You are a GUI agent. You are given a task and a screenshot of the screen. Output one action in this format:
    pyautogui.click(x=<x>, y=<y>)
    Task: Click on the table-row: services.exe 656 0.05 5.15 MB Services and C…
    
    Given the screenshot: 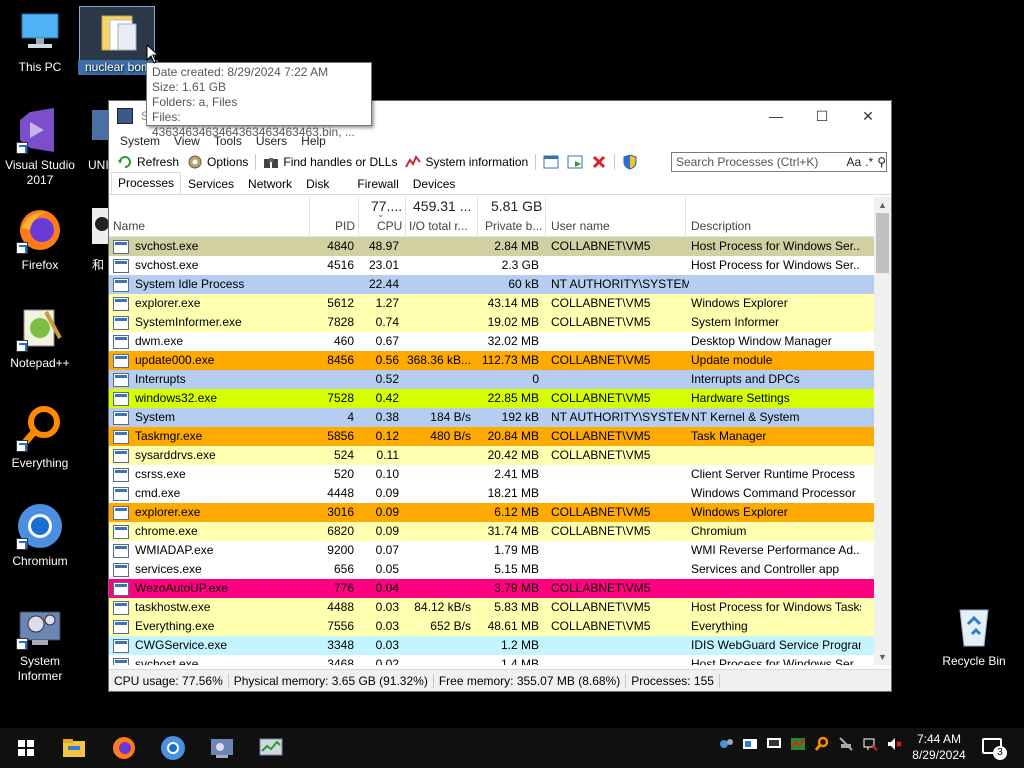 What is the action you would take?
    pyautogui.click(x=492, y=569)
    